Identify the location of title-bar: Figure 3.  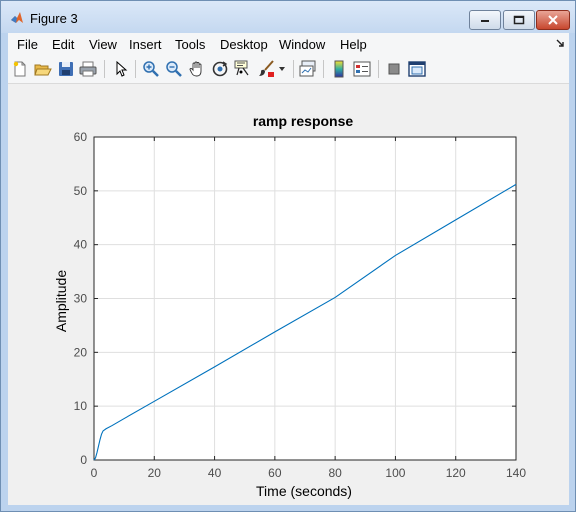
(288, 17).